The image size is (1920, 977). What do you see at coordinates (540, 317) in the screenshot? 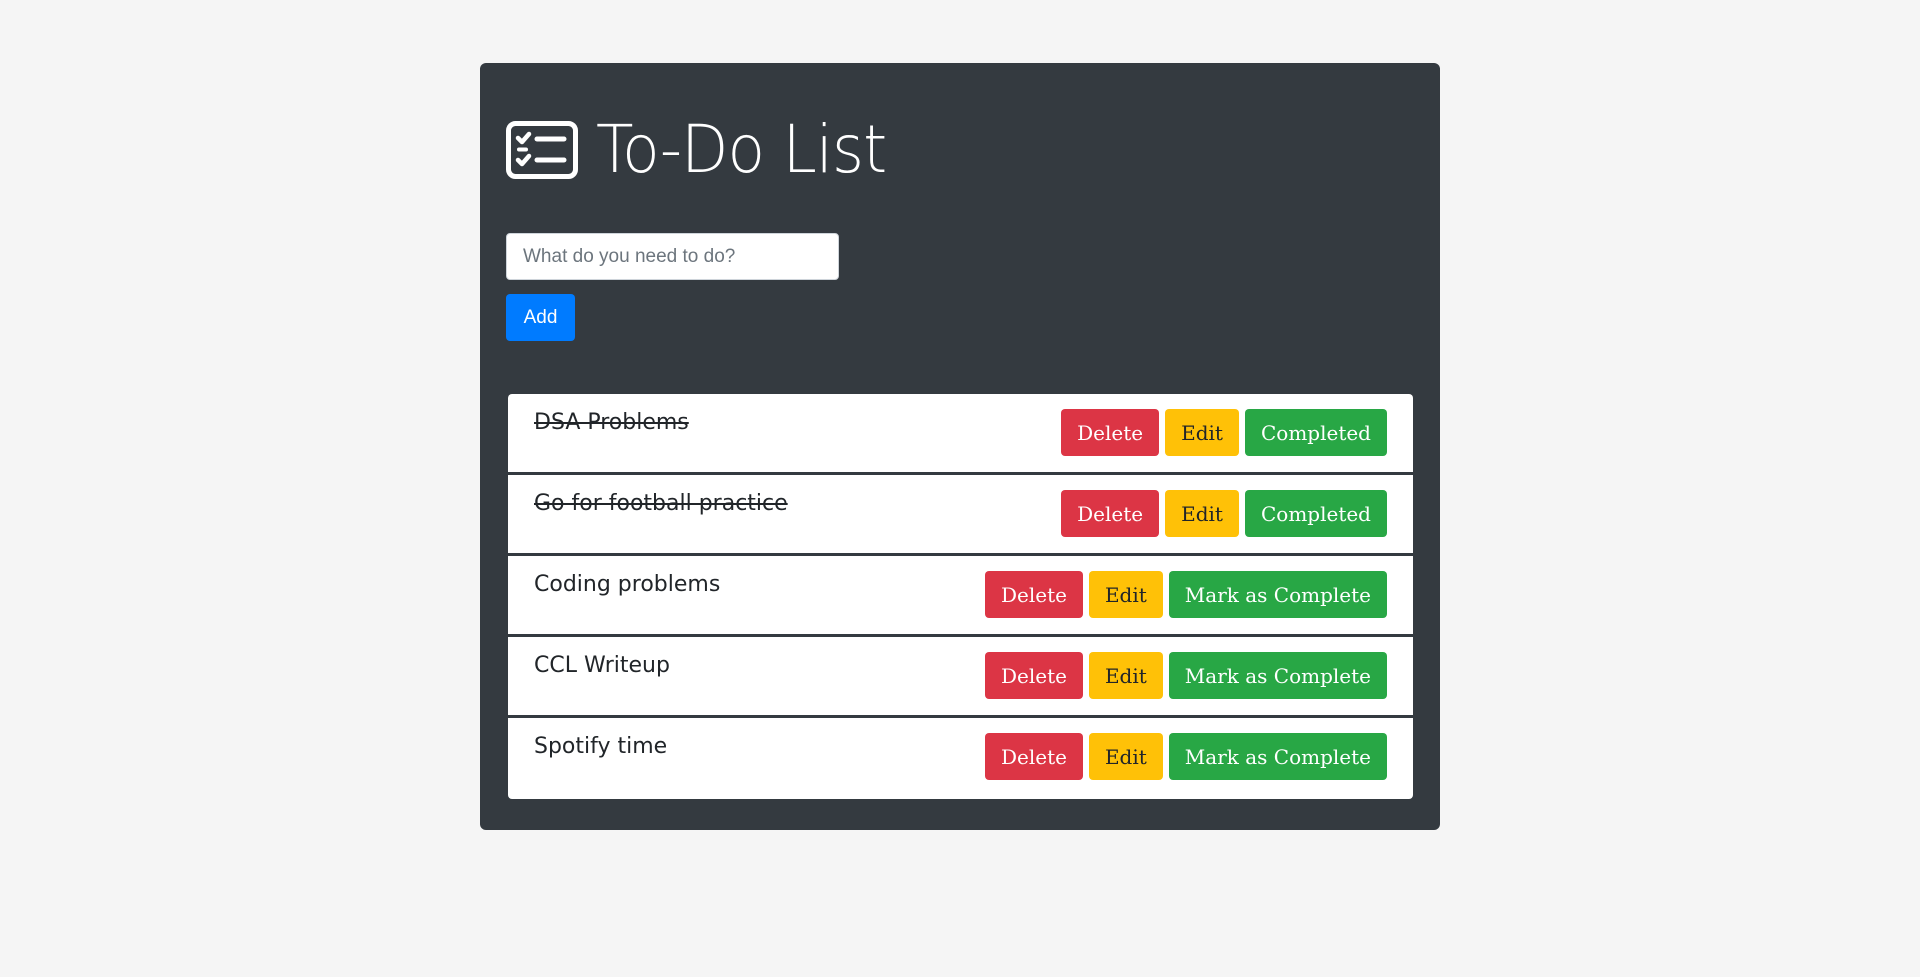
I see `add-button: Add` at bounding box center [540, 317].